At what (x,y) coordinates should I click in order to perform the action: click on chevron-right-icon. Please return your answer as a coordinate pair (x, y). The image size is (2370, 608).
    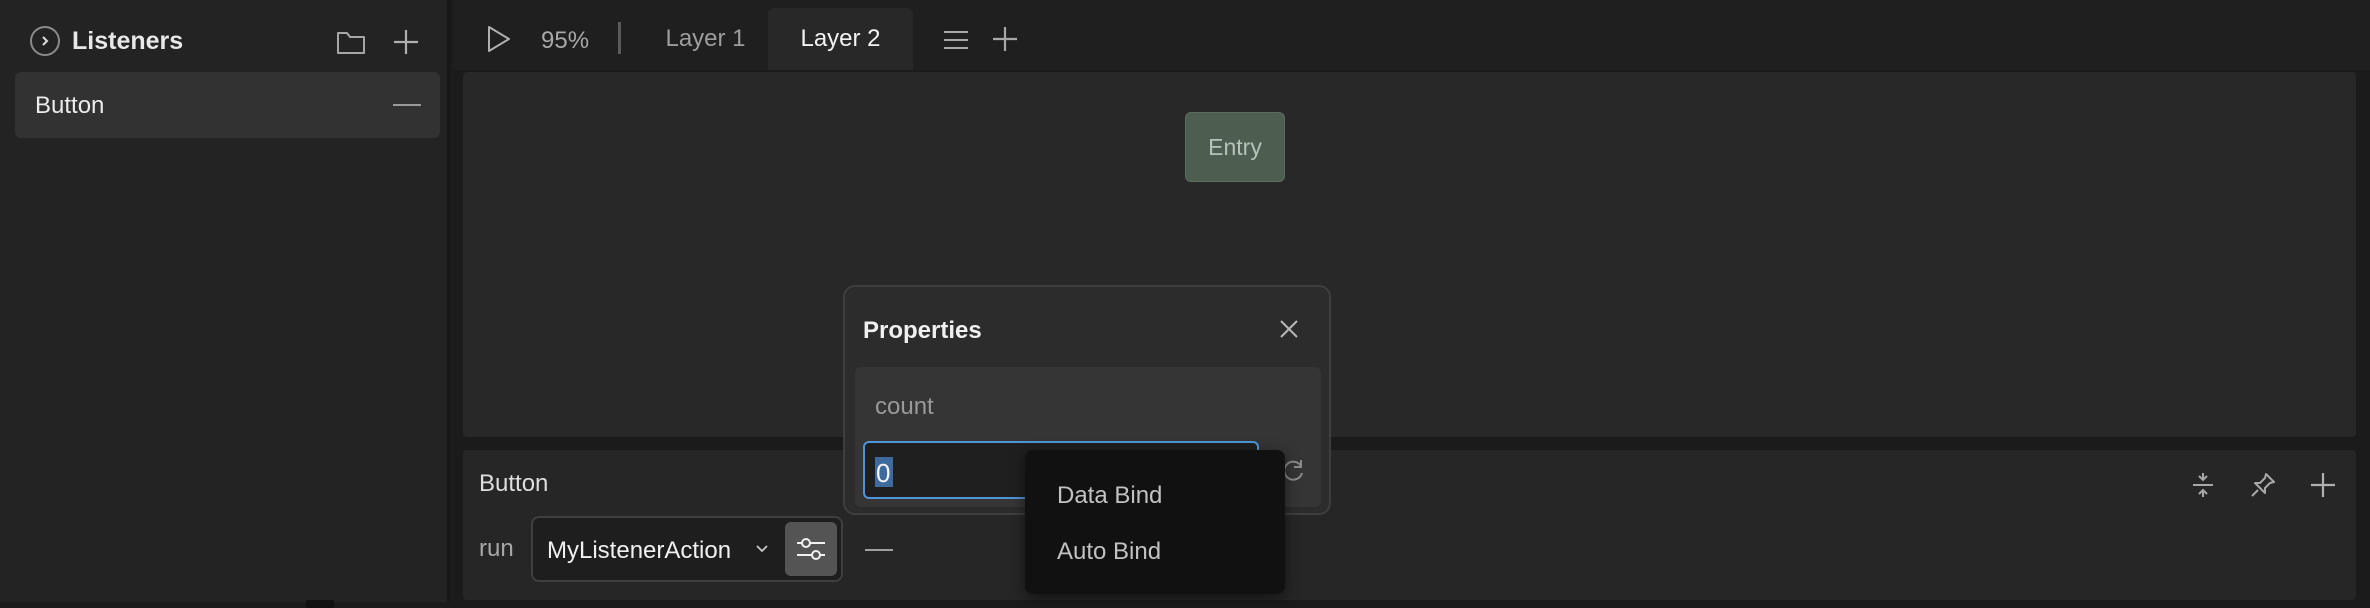
    Looking at the image, I should click on (45, 41).